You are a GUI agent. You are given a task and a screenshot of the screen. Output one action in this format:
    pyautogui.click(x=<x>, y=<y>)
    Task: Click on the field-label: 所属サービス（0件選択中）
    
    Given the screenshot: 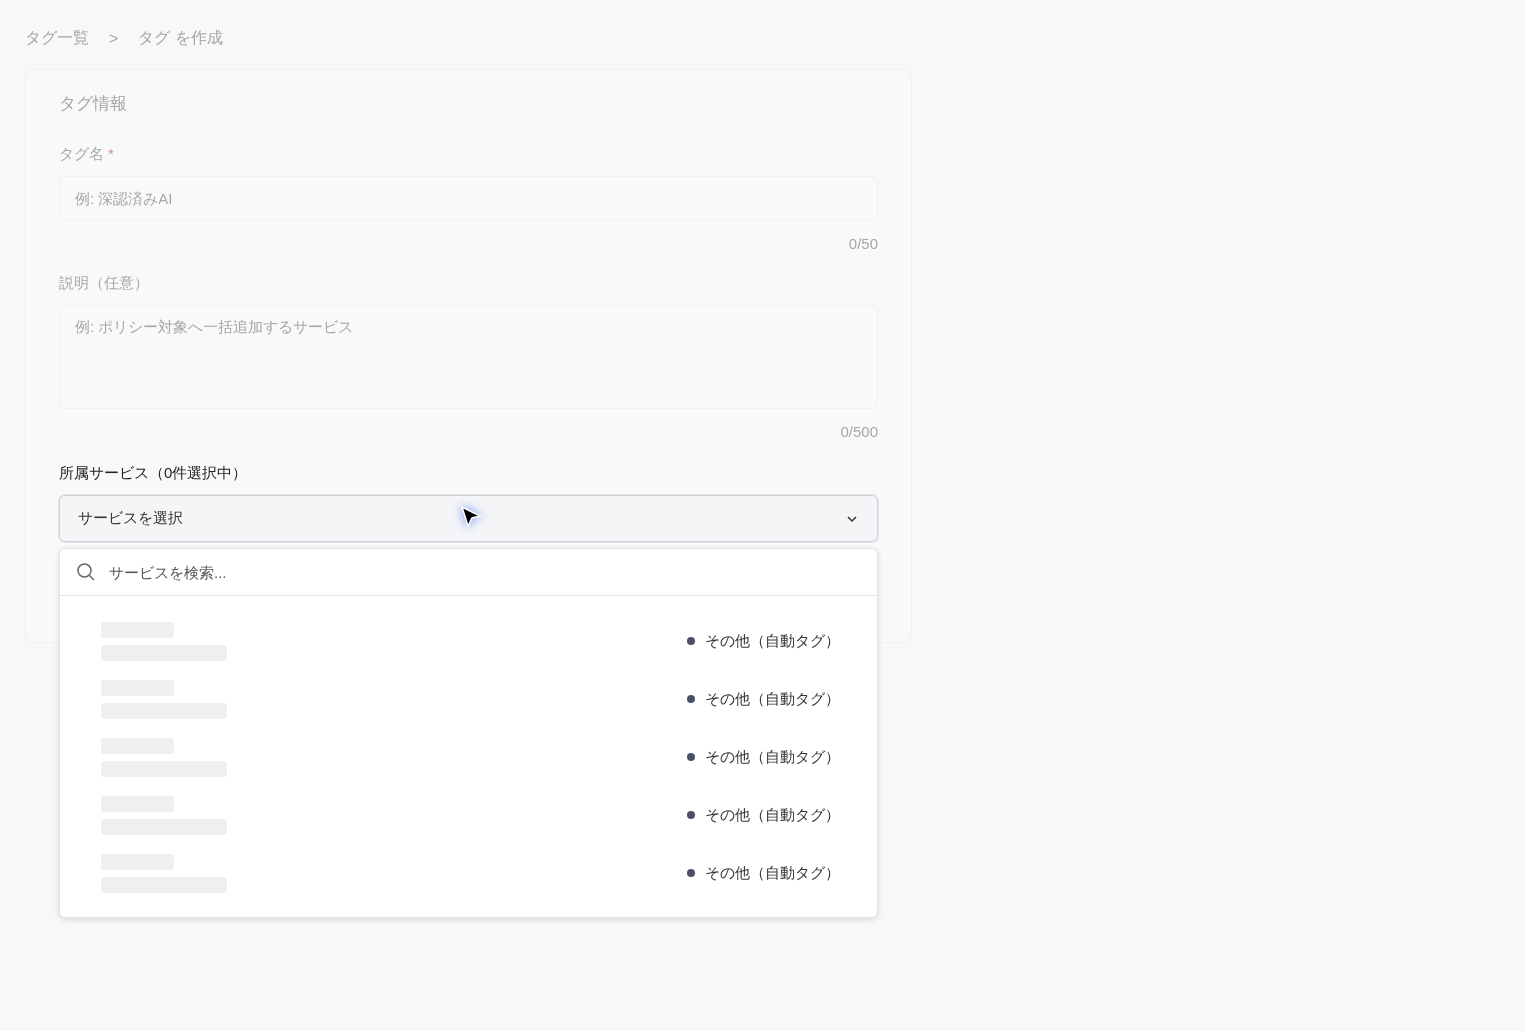 What is the action you would take?
    pyautogui.click(x=154, y=473)
    